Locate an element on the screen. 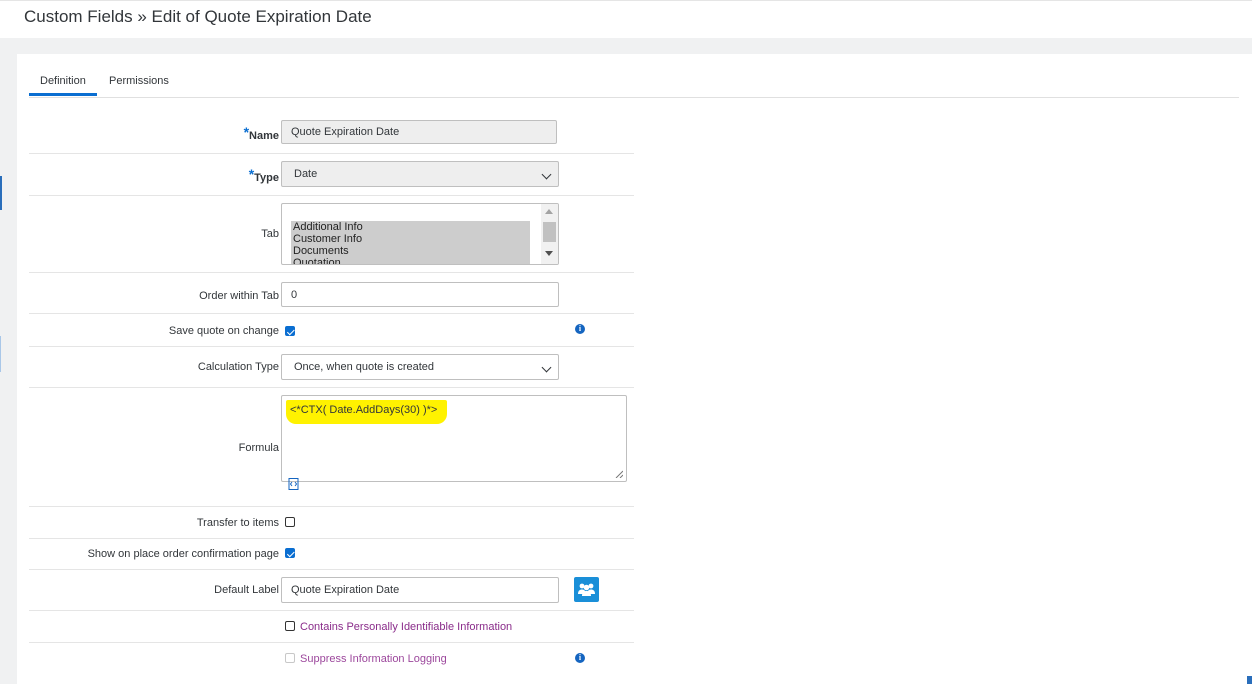  name-input is located at coordinates (419, 132).